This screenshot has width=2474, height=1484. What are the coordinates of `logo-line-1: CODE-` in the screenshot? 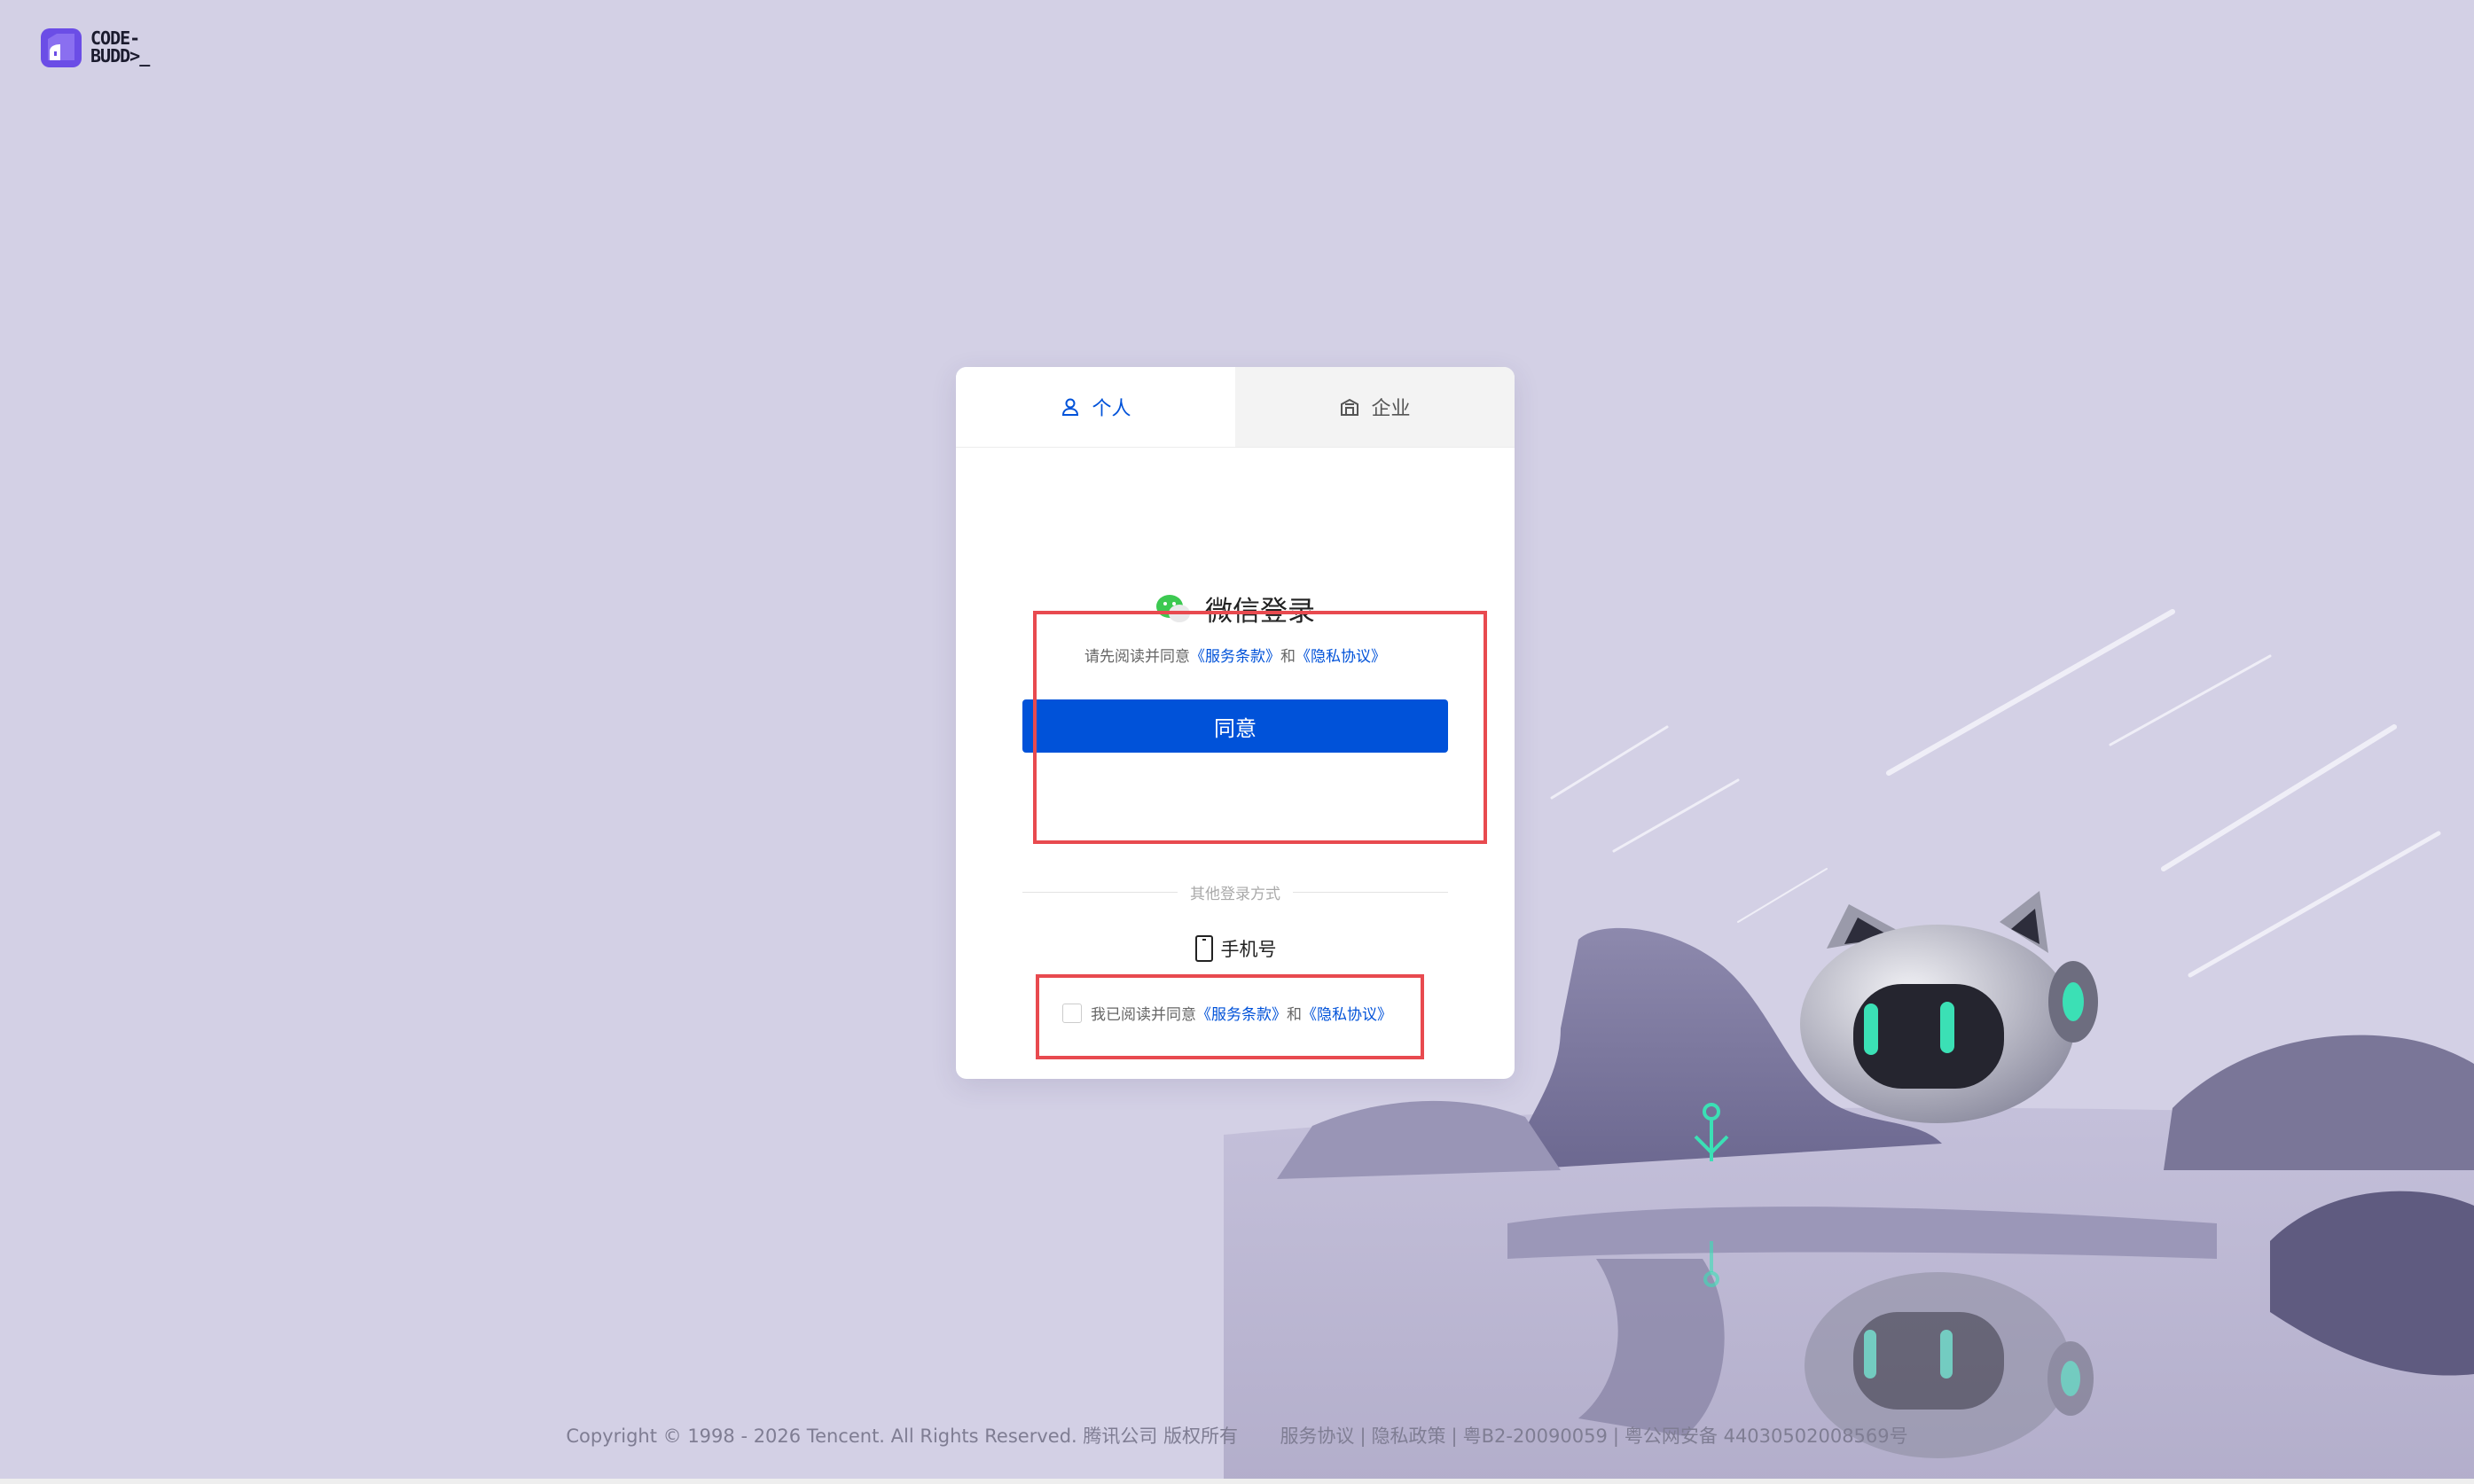 It's located at (115, 38).